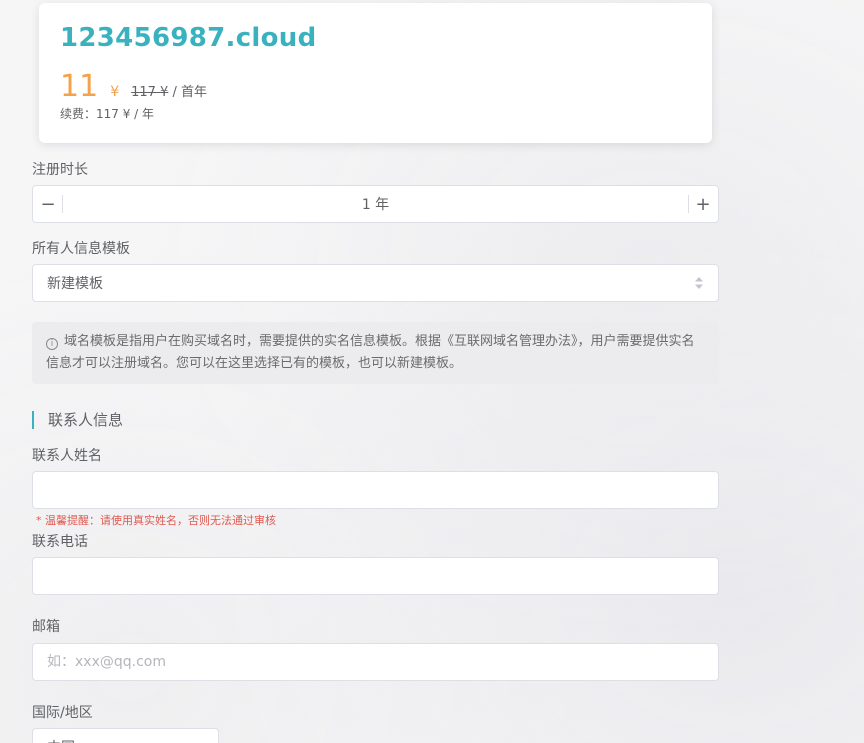  Describe the element at coordinates (375, 283) in the screenshot. I see `template-select: 新建模板` at that location.